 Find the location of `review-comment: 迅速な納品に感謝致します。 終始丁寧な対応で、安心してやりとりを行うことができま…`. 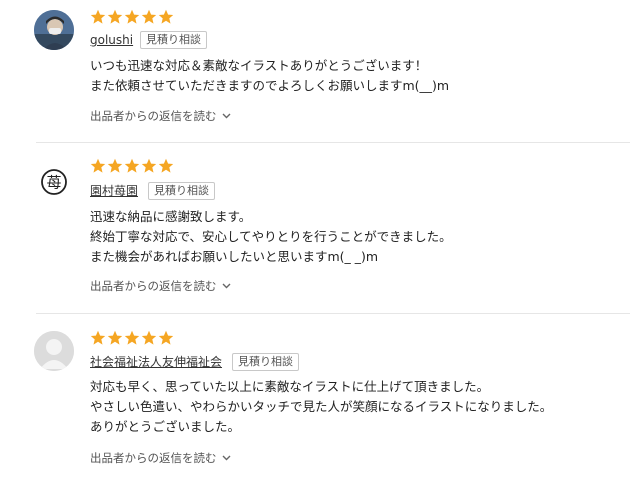

review-comment: 迅速な納品に感謝致します。 終始丁寧な対応で、安心してやりとりを行うことができま… is located at coordinates (271, 237).